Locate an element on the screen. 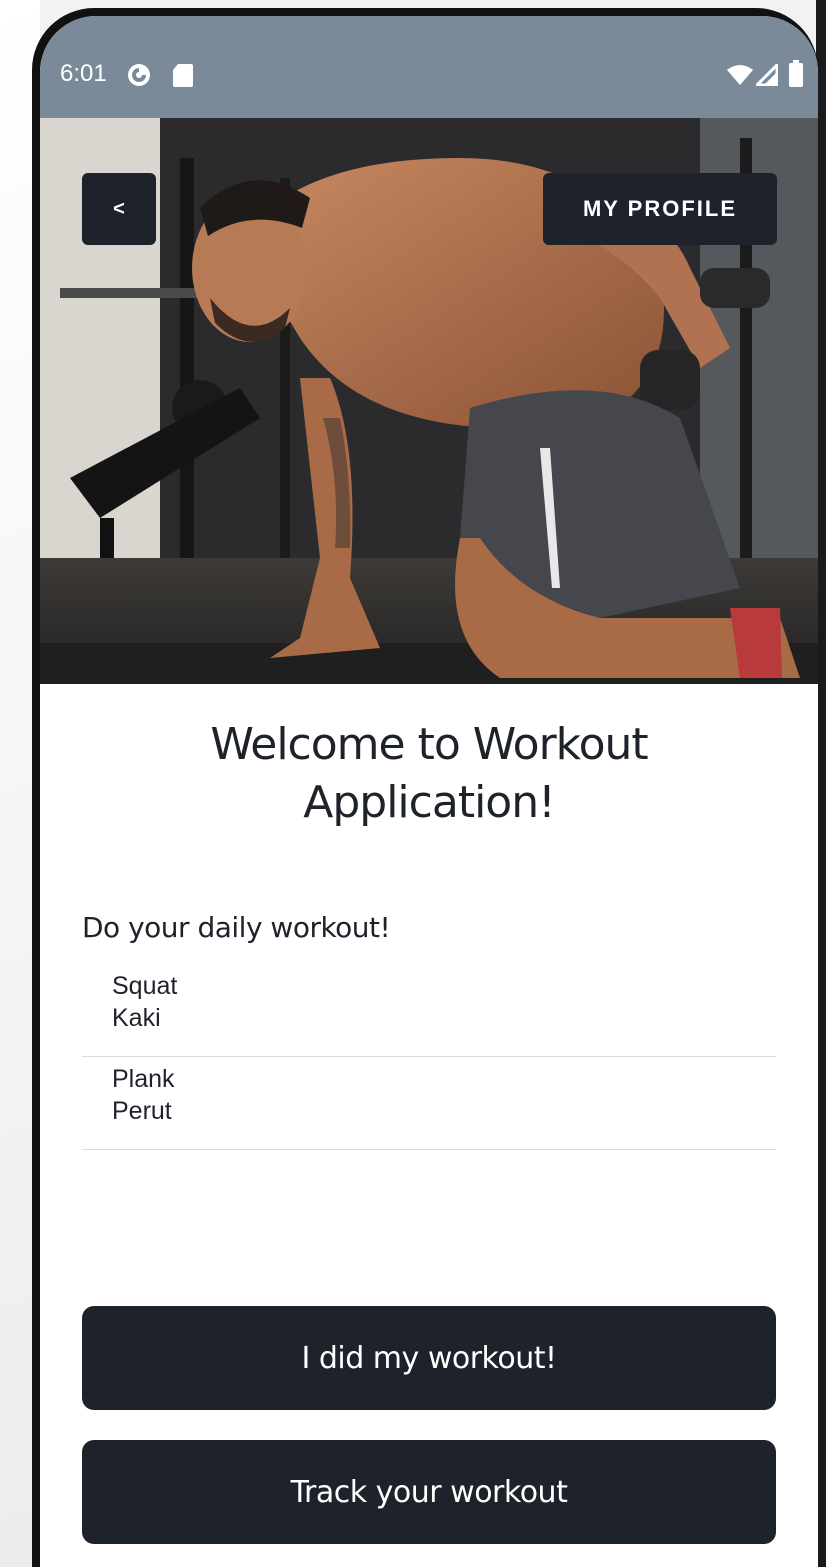 This screenshot has height=1567, width=826. workout-body-part: Kaki is located at coordinates (136, 1018).